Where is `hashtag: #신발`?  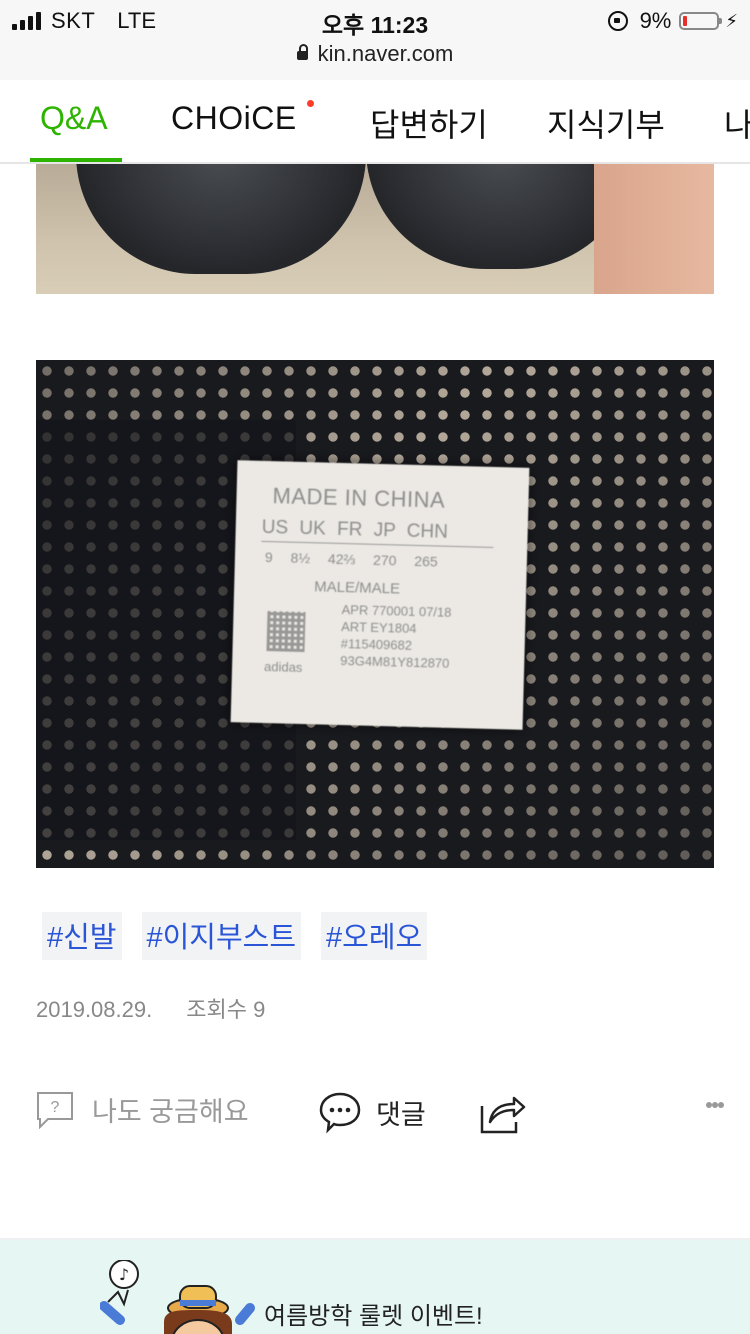 hashtag: #신발 is located at coordinates (82, 936).